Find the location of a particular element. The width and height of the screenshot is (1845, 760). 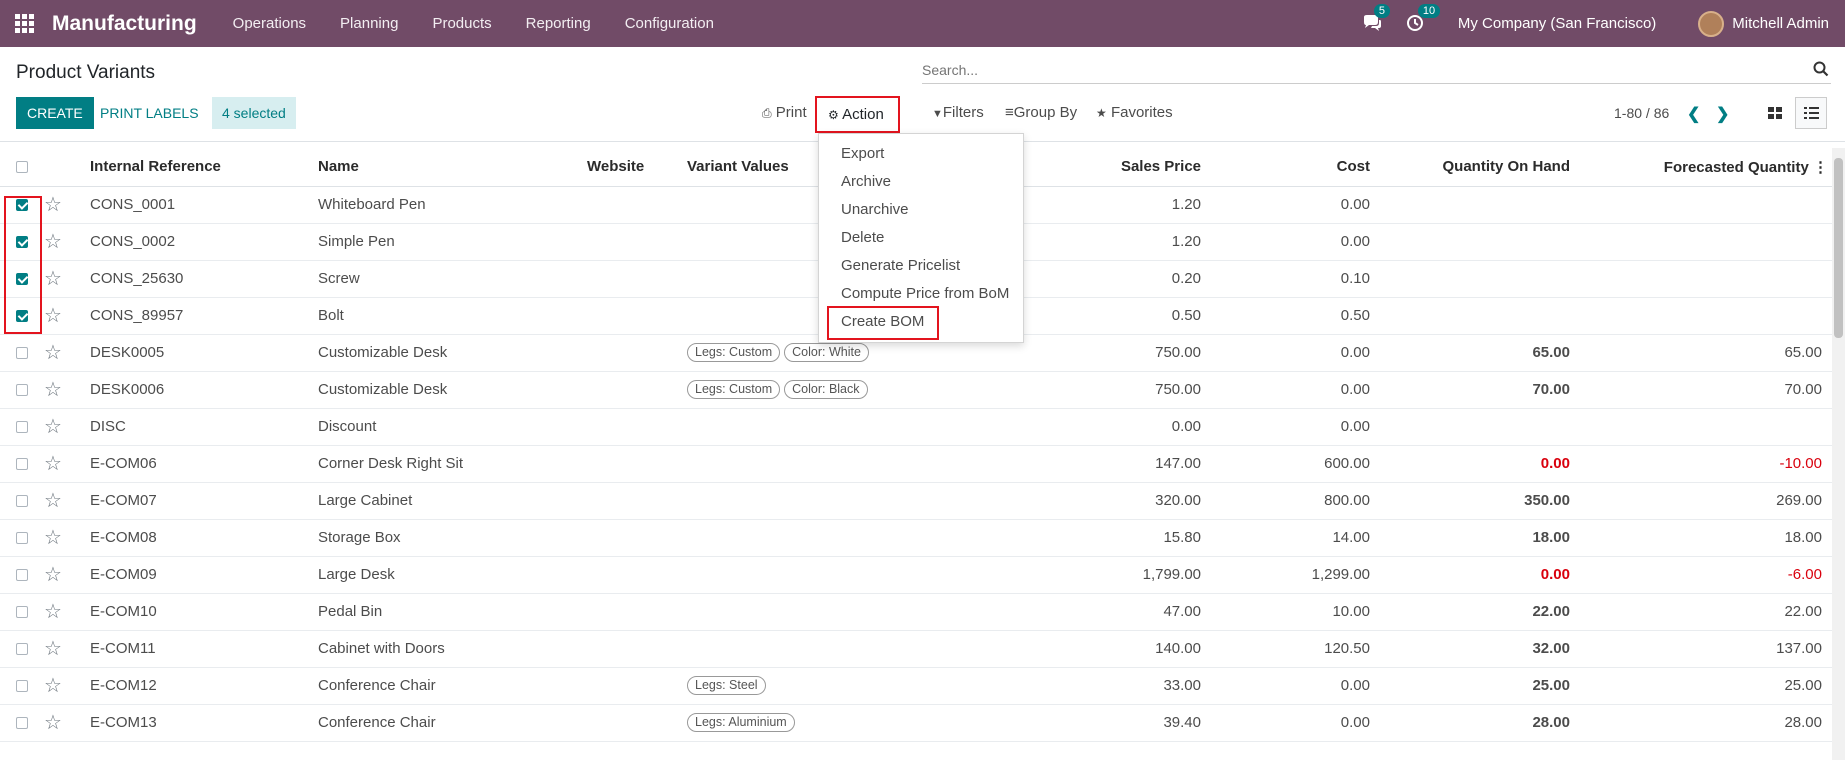

cell-forecasted-quantity: -10.00 is located at coordinates (1706, 464).